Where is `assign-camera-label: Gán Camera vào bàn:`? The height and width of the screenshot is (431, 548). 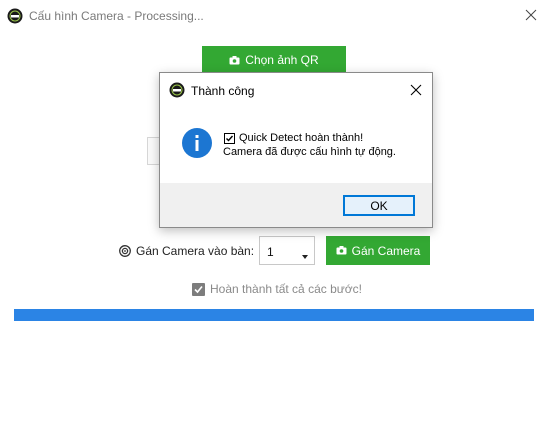
assign-camera-label: Gán Camera vào bàn: is located at coordinates (195, 251).